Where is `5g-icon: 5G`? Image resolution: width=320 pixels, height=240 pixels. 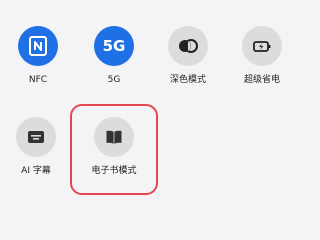
5g-icon: 5G is located at coordinates (114, 46).